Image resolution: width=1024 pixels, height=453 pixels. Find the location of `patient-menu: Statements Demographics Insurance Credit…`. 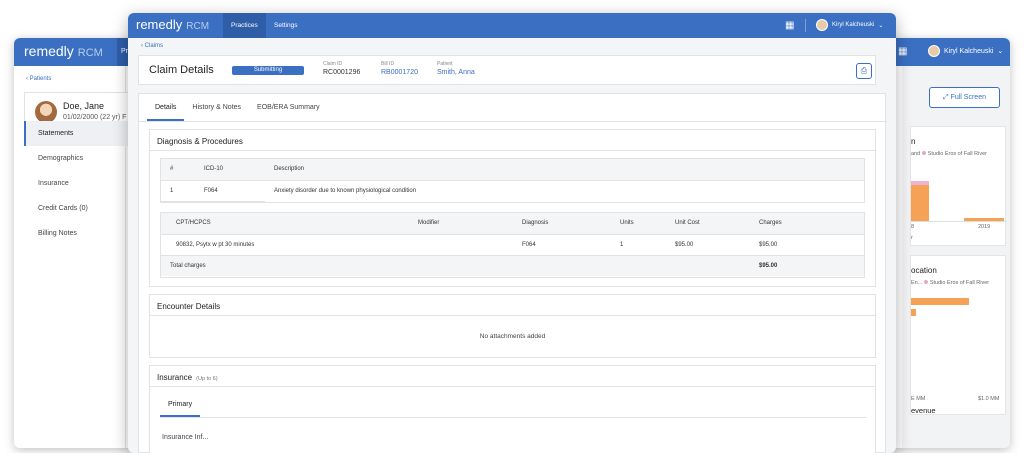

patient-menu: Statements Demographics Insurance Credit… is located at coordinates (80, 183).